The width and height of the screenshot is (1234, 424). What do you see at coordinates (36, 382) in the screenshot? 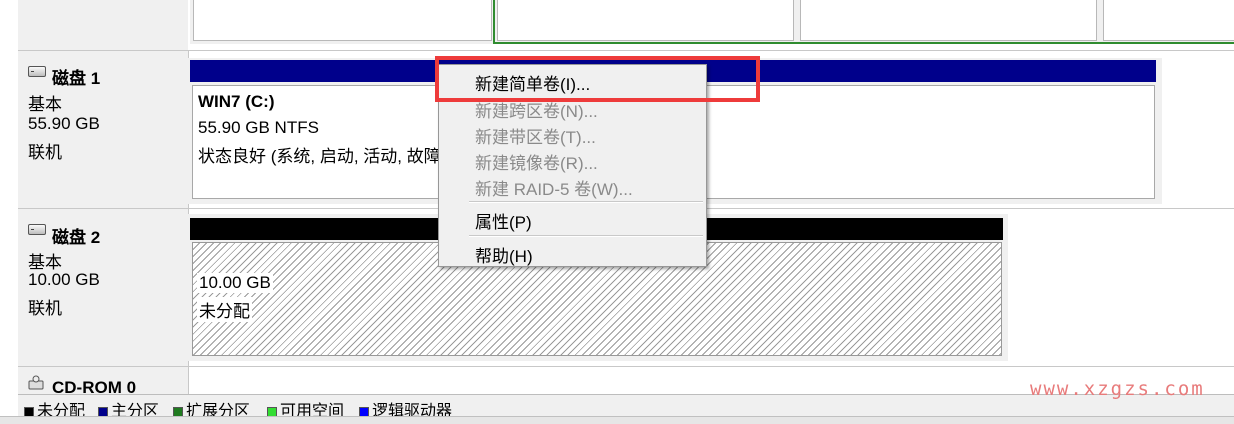
I see `cdrom-icon` at bounding box center [36, 382].